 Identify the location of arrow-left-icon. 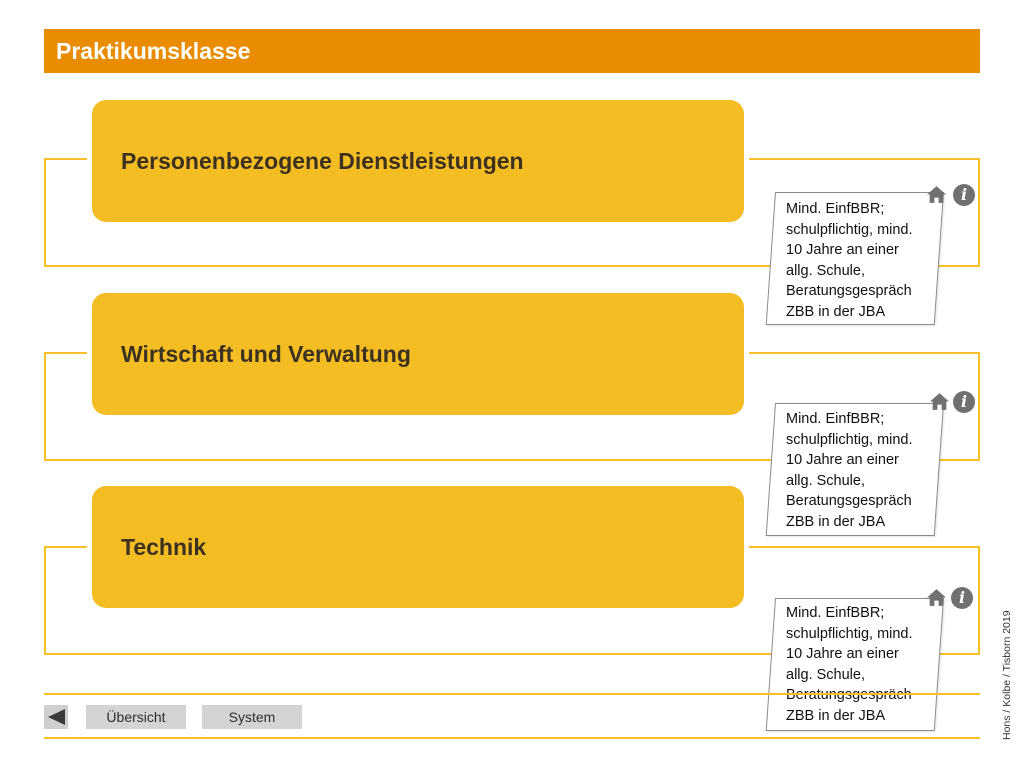
(56, 717).